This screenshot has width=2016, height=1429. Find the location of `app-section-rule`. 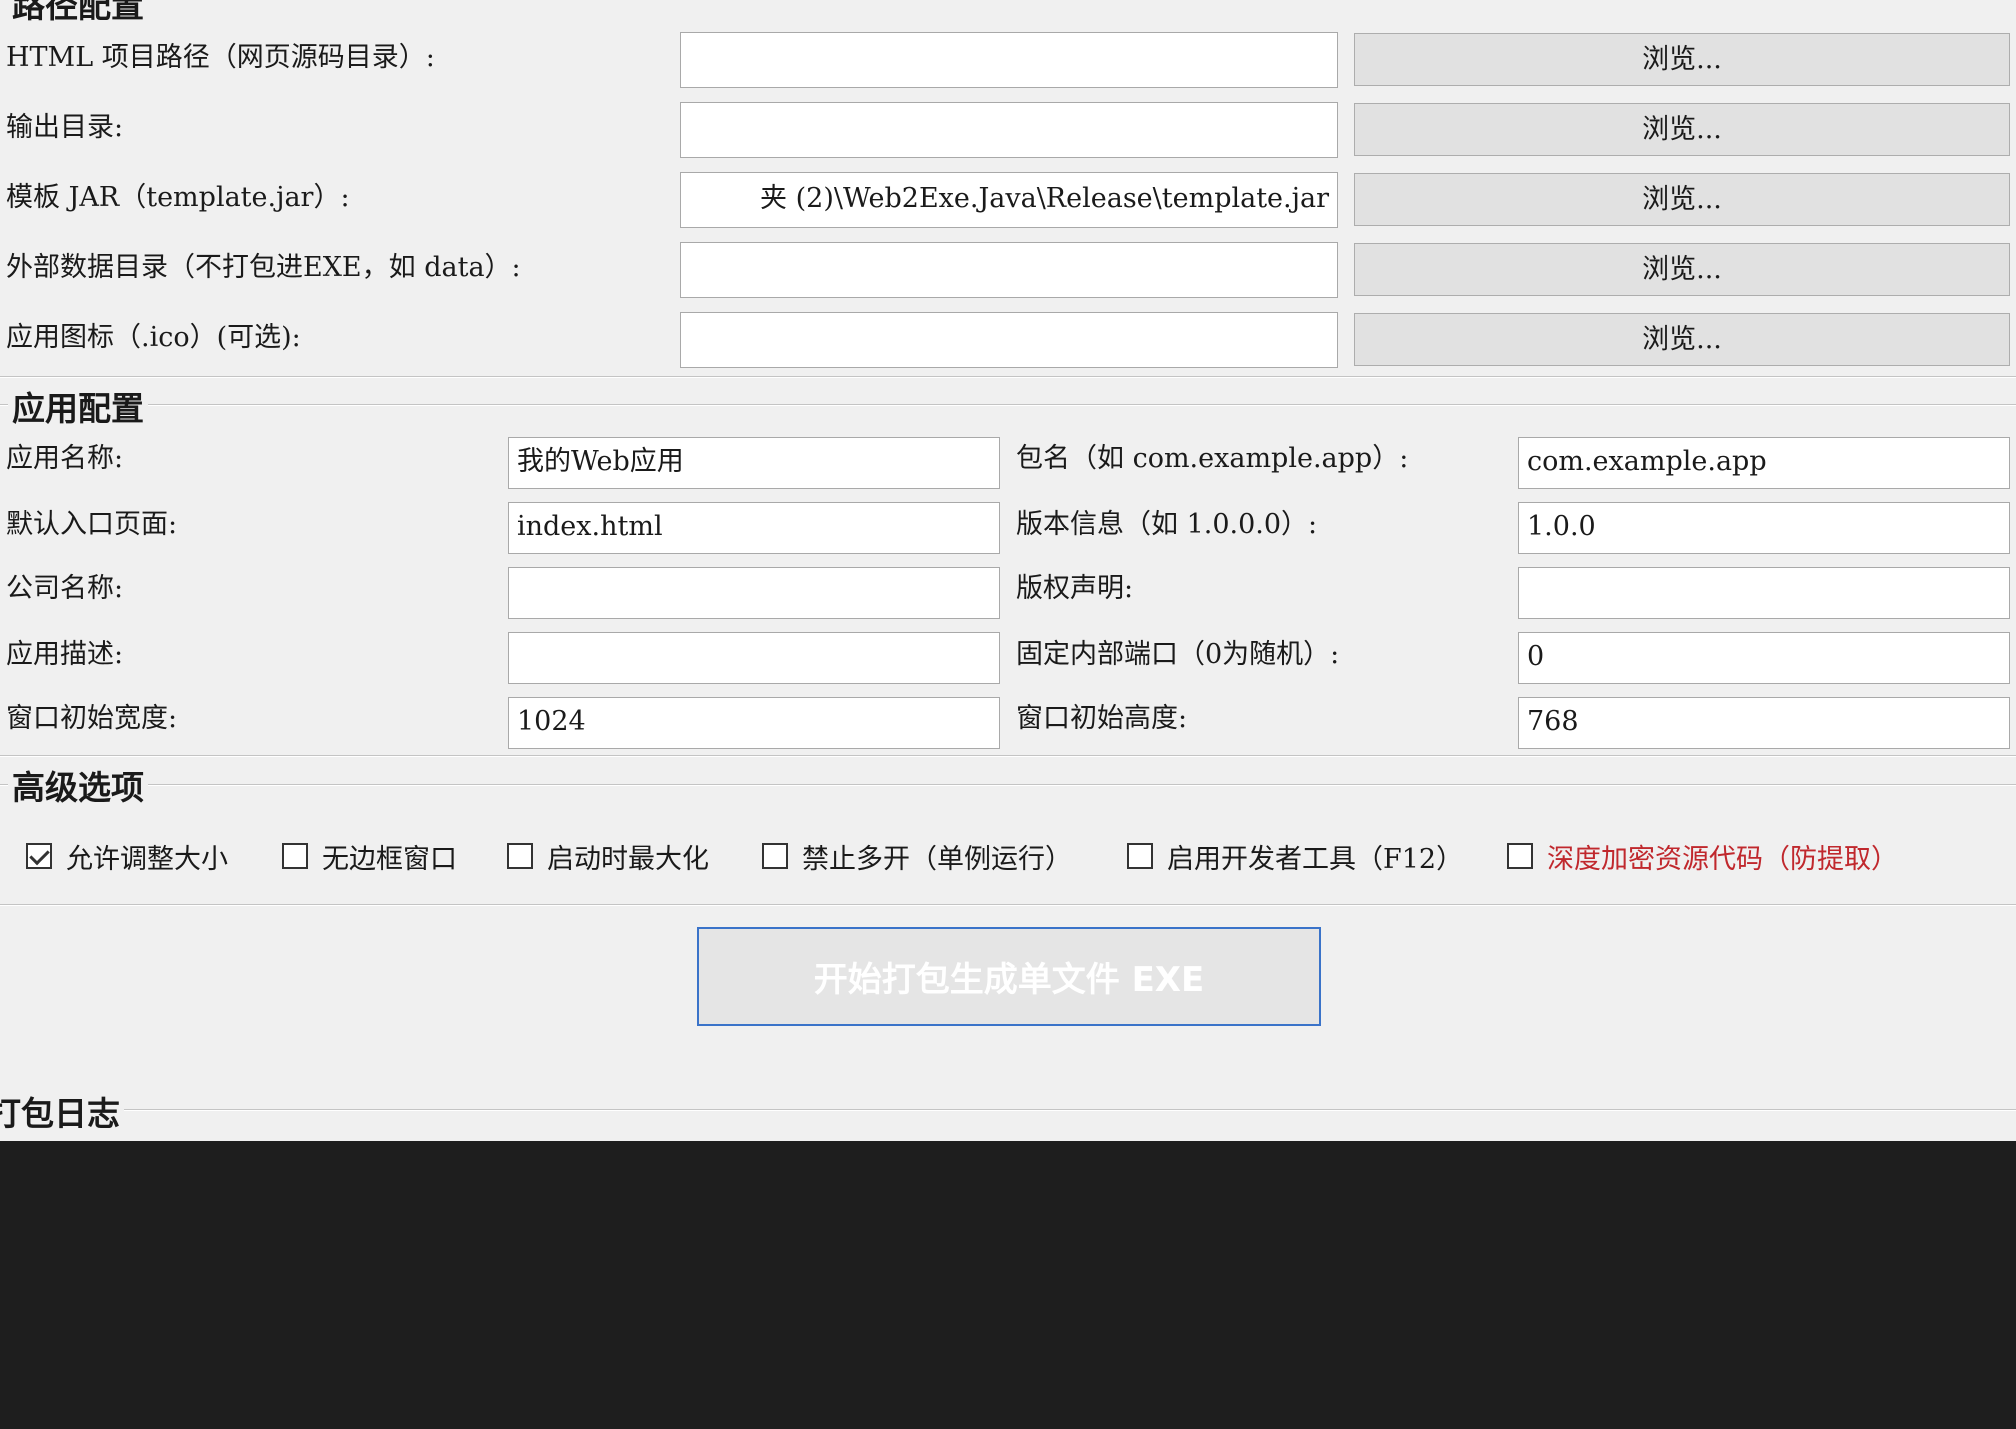

app-section-rule is located at coordinates (1008, 405).